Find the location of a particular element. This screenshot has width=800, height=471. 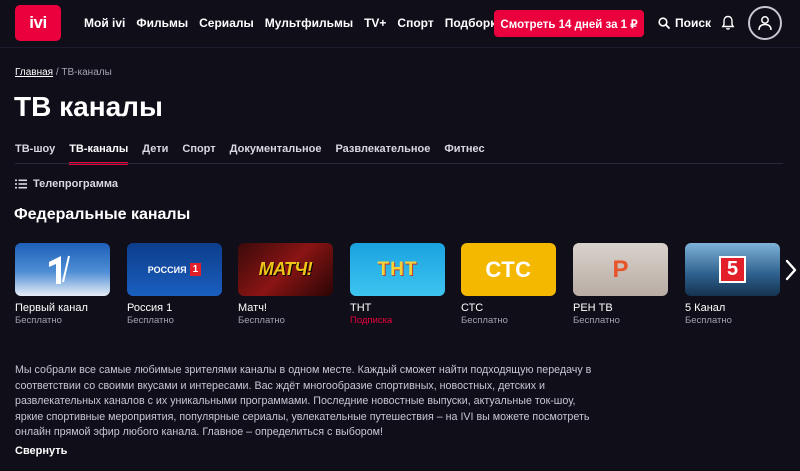

user-icon is located at coordinates (765, 23).